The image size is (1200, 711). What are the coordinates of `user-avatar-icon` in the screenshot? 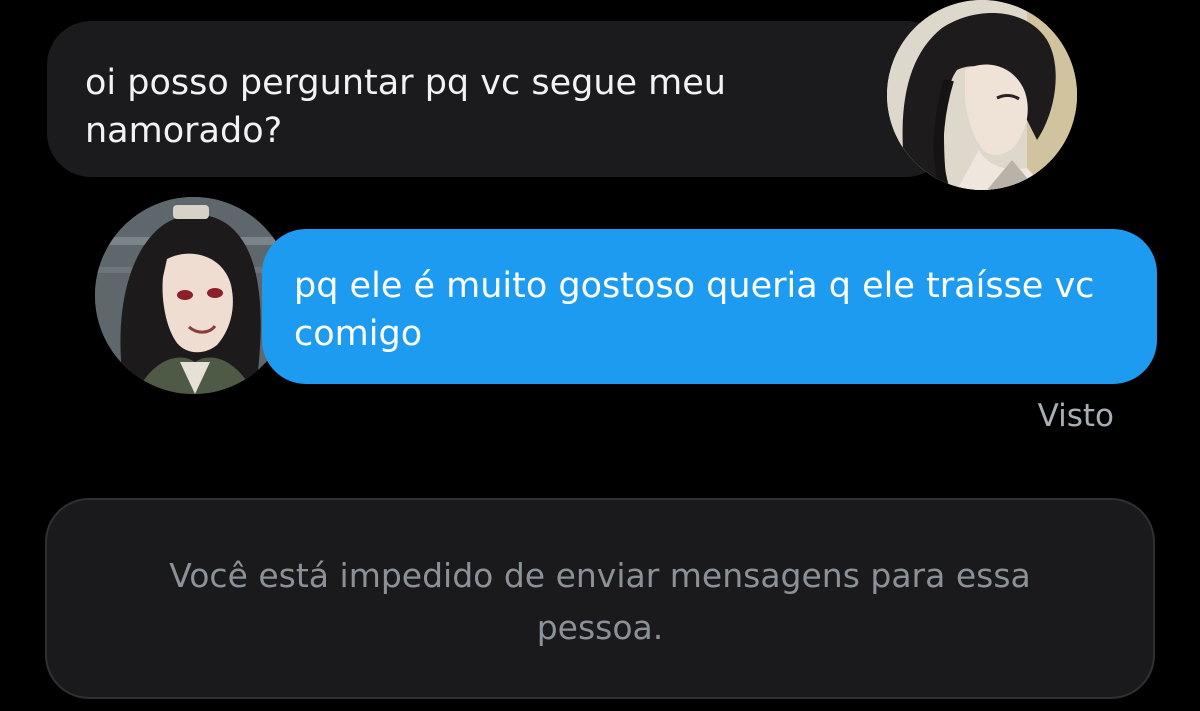 It's located at (982, 95).